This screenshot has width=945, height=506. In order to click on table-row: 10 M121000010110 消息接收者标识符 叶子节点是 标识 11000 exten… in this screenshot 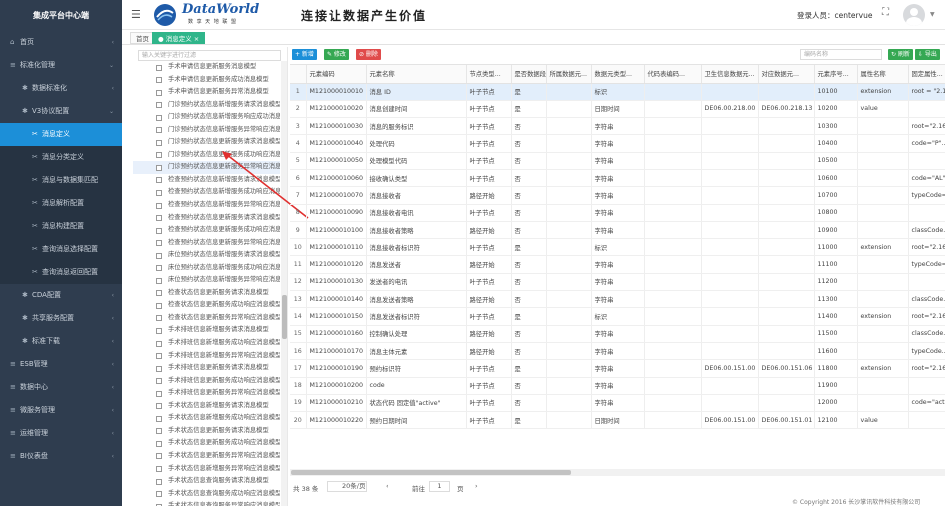, I will do `click(617, 247)`.